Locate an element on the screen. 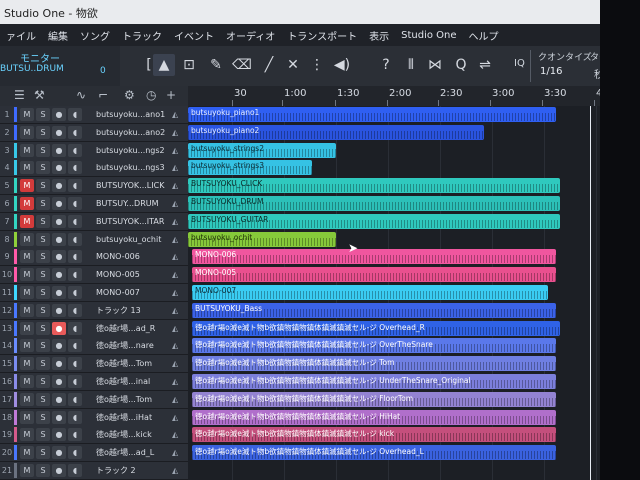 Image resolution: width=640 pixels, height=480 pixels. track-name: トラック 2 is located at coordinates (132, 470).